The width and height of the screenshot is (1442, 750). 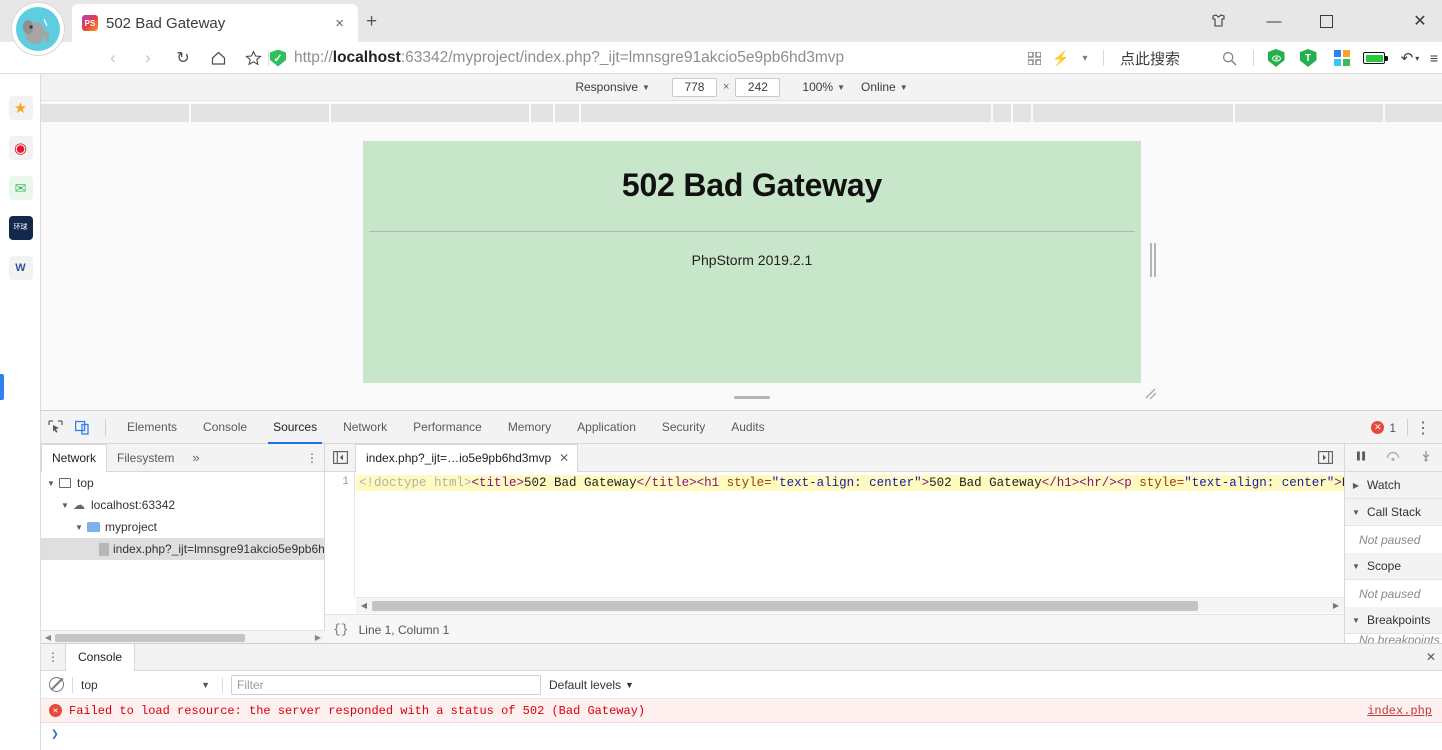 I want to click on devtools-menu-icon: ⋮, so click(x=1423, y=427).